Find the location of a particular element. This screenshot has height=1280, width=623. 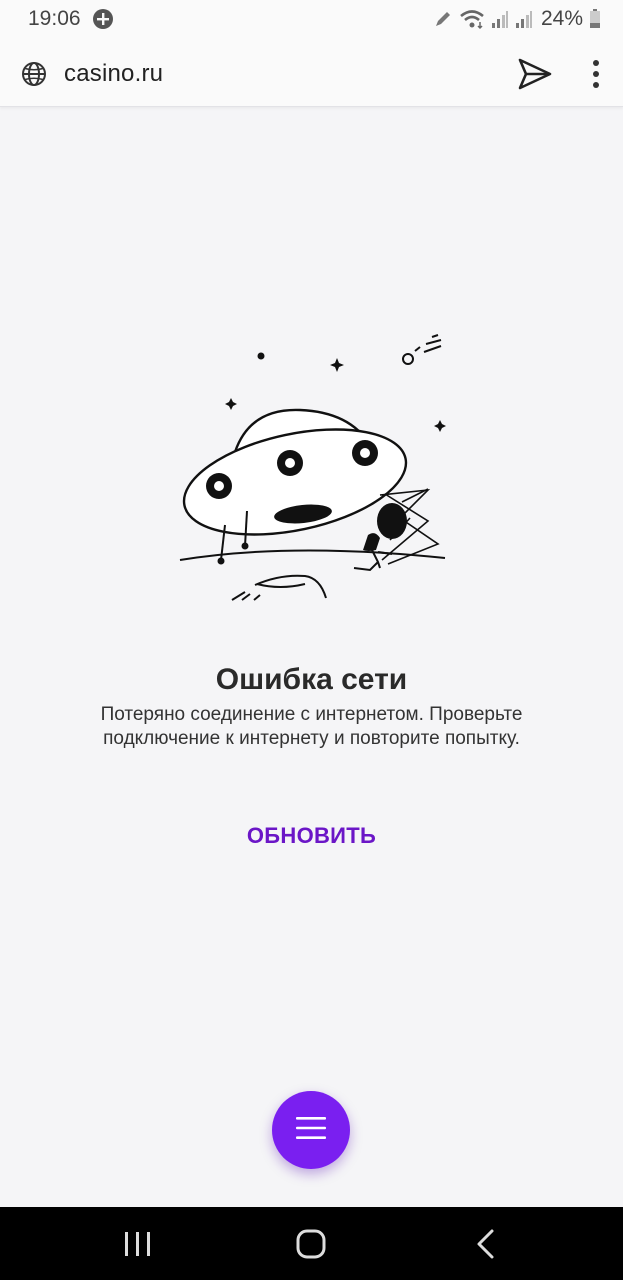

status-icons: 24% is located at coordinates (517, 19).